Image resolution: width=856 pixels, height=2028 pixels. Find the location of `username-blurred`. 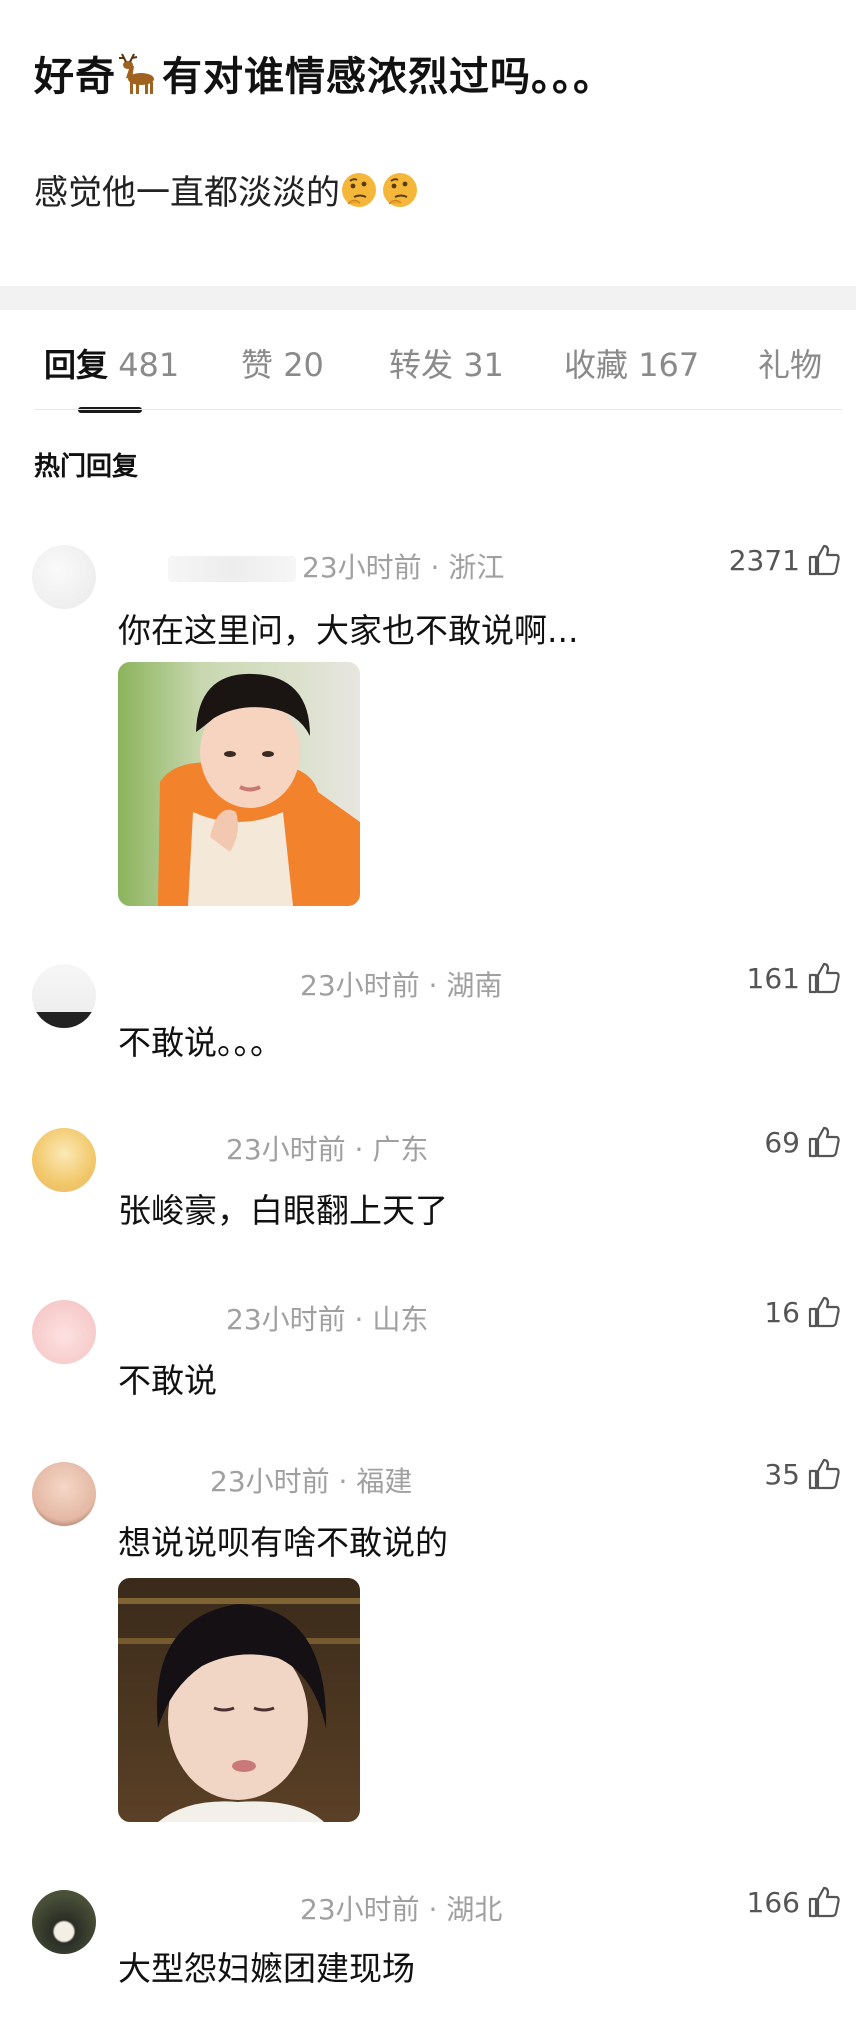

username-blurred is located at coordinates (232, 569).